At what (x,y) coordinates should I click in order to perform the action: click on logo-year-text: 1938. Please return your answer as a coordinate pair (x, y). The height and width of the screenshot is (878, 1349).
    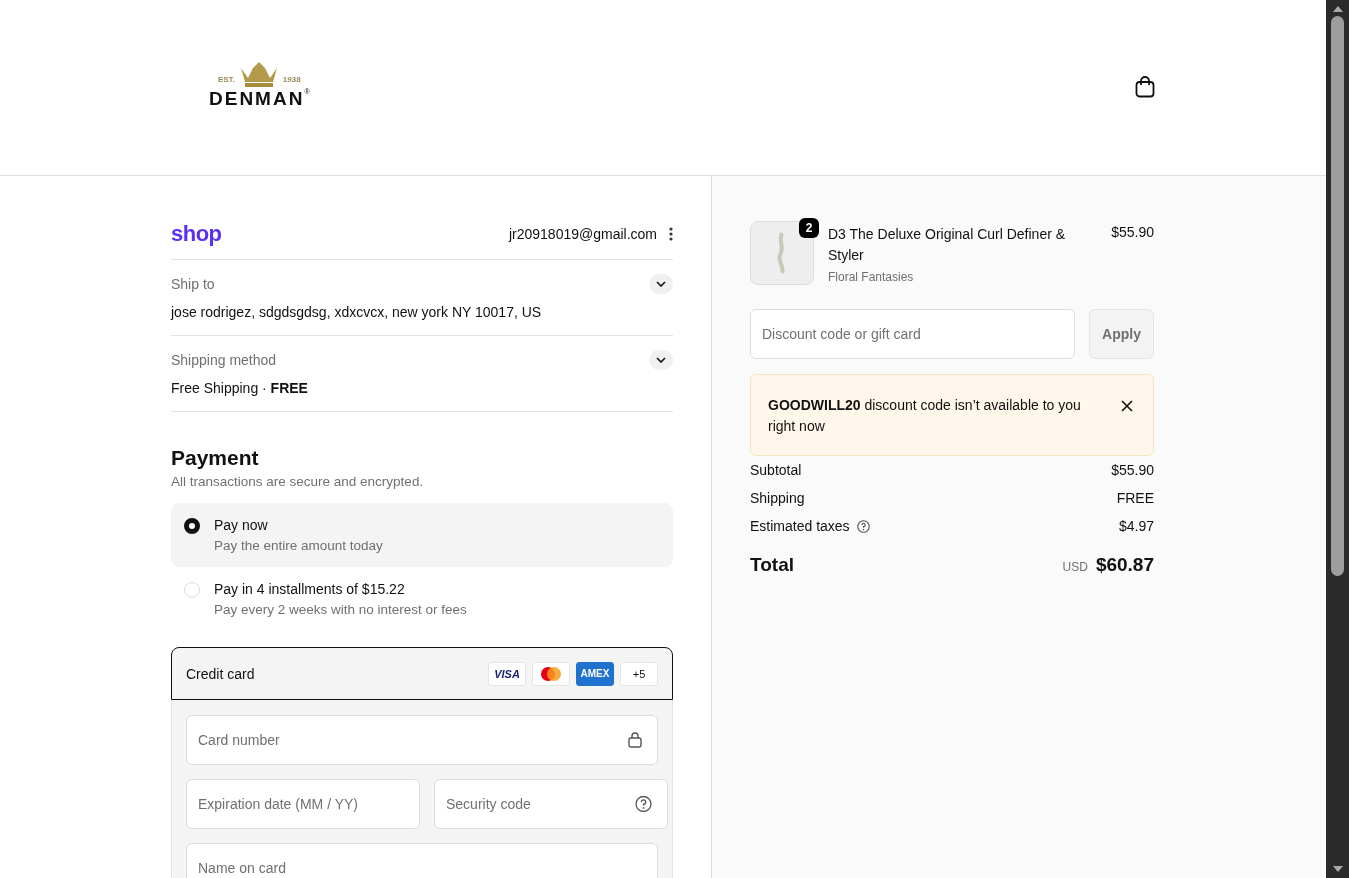
    Looking at the image, I should click on (291, 79).